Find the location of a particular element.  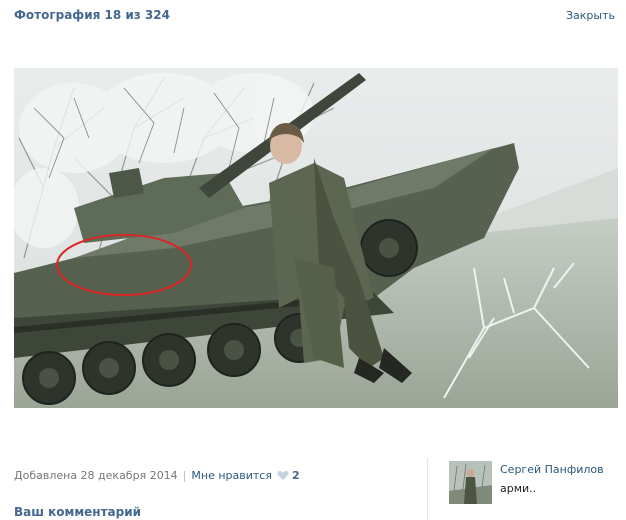

added-date: Добавлена 28 декабря 2014 is located at coordinates (96, 475).